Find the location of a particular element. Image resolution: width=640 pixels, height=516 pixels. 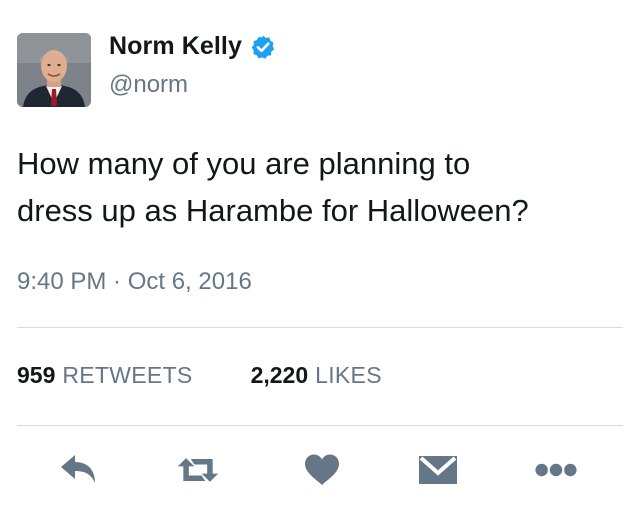

direct-message-button is located at coordinates (438, 470).